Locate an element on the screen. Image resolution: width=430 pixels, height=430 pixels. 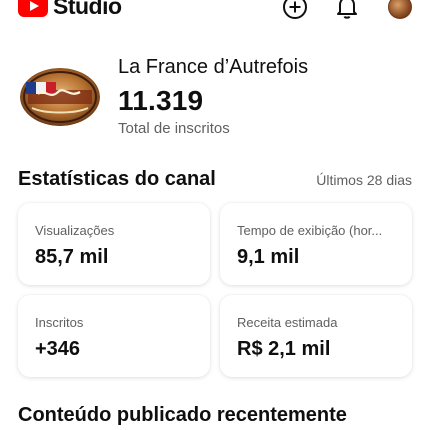
stat-card-label: Receita estimada is located at coordinates (287, 322).